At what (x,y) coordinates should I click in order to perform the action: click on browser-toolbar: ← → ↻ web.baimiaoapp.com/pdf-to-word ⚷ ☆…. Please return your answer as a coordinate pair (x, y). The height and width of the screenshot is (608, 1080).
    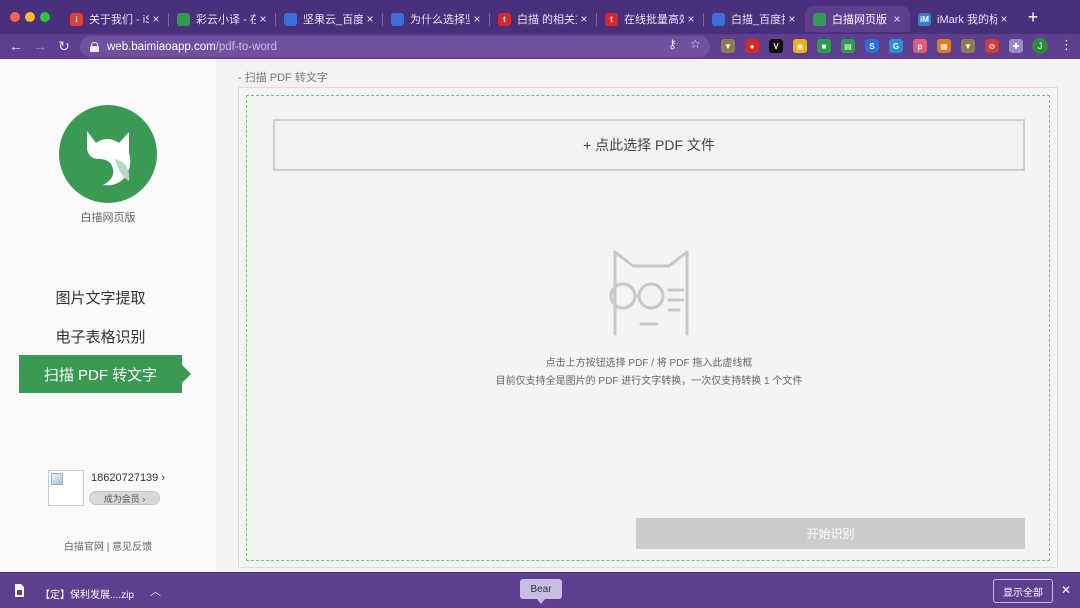
    Looking at the image, I should click on (540, 46).